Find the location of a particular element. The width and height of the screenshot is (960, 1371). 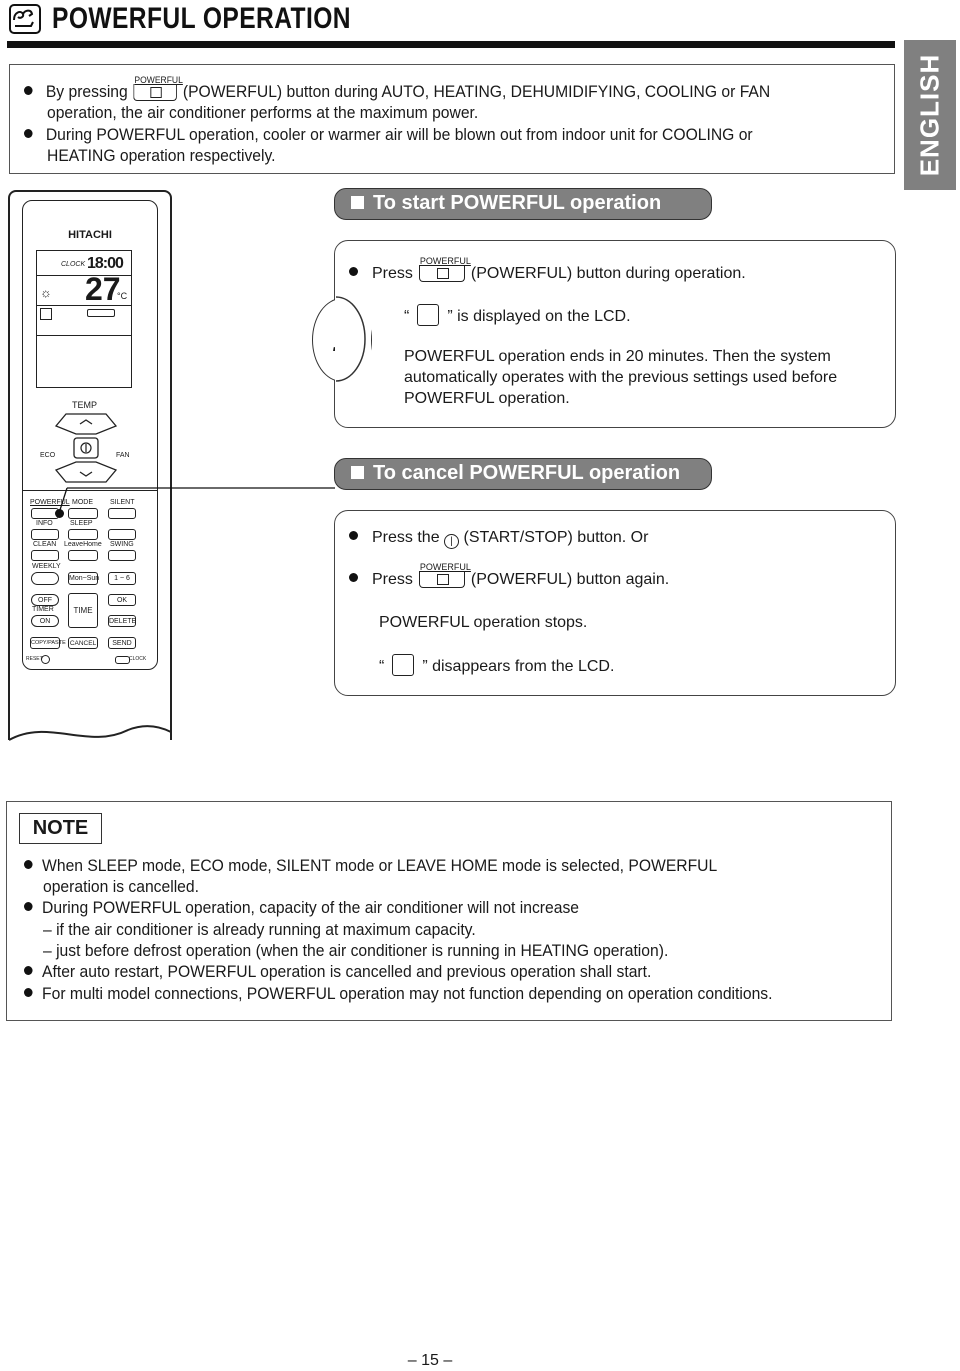

cancel-step-startstop: Press the | (START/STOP) button. Or is located at coordinates (498, 538).